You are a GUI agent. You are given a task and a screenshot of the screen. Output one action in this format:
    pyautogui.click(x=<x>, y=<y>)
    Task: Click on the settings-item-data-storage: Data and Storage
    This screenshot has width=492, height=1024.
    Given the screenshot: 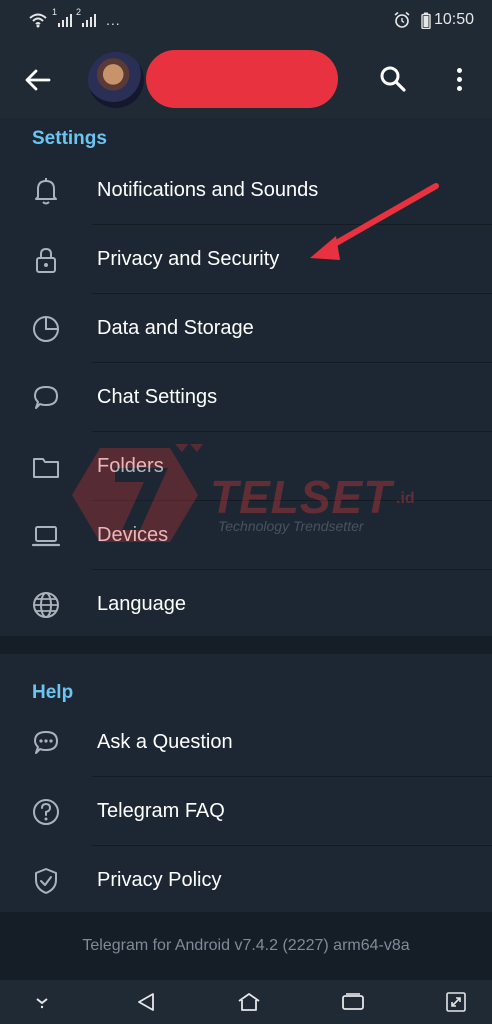 What is the action you would take?
    pyautogui.click(x=246, y=328)
    